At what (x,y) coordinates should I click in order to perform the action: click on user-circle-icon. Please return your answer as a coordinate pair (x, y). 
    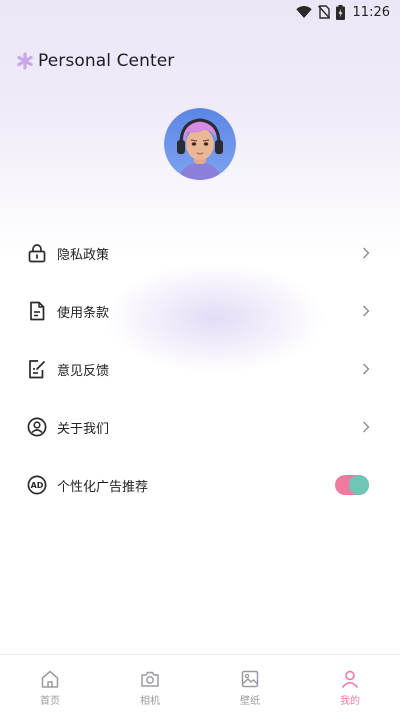
    Looking at the image, I should click on (37, 427).